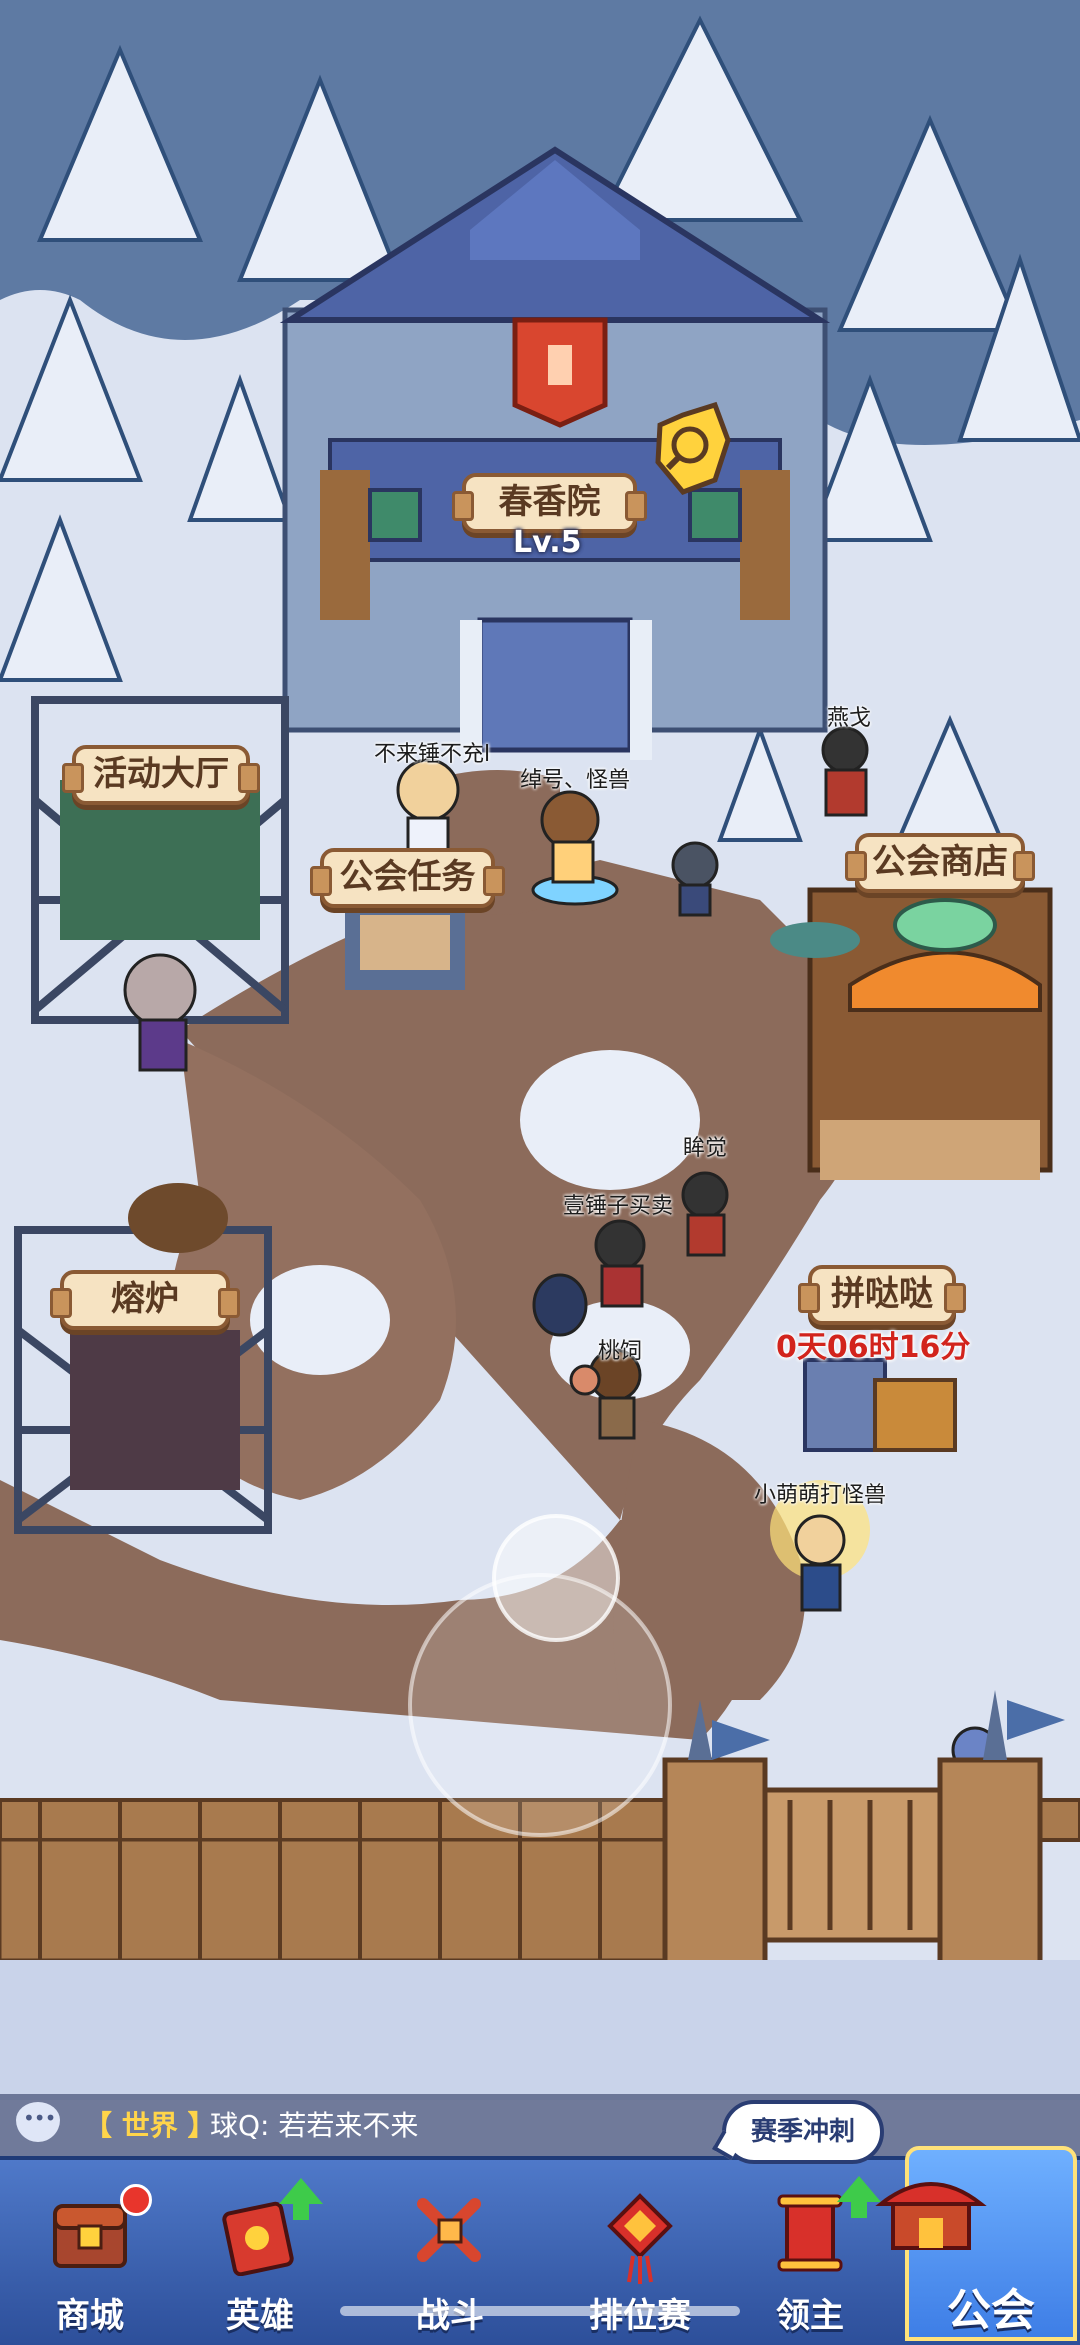  Describe the element at coordinates (145, 1300) in the screenshot. I see `furnace-label: 熔炉` at that location.